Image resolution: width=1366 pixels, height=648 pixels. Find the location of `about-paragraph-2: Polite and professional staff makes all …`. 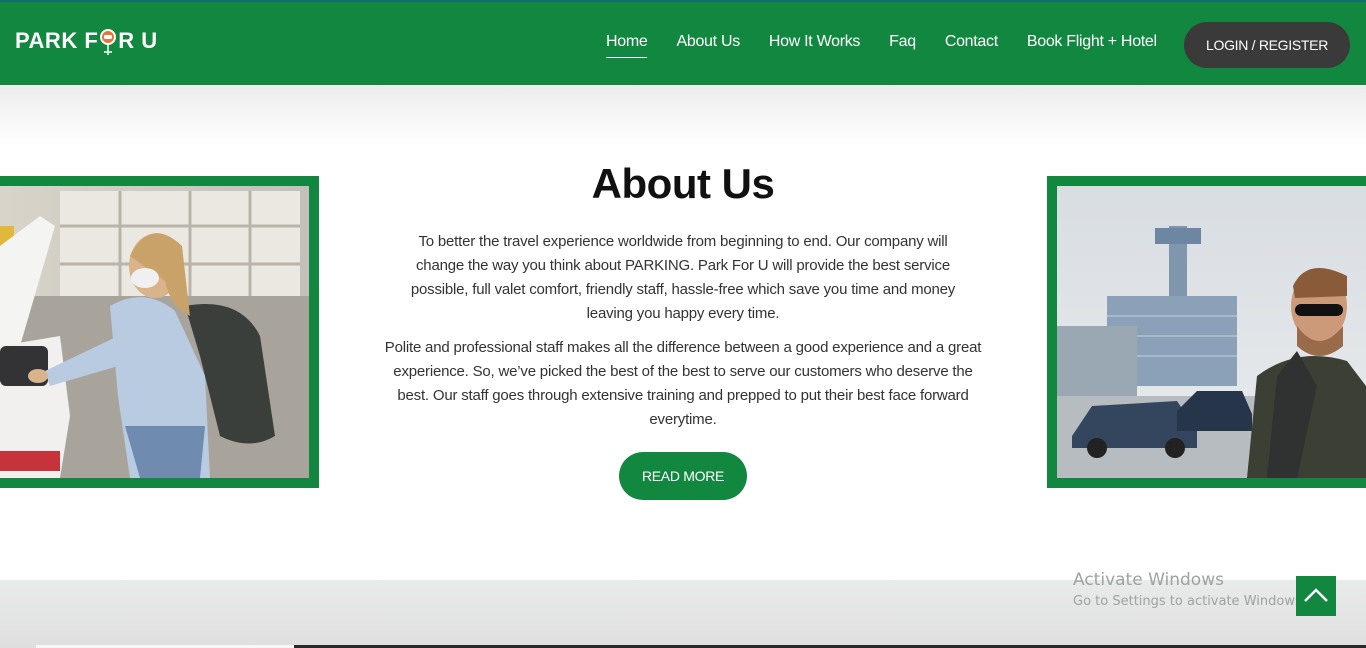

about-paragraph-2: Polite and professional staff makes all … is located at coordinates (683, 383).